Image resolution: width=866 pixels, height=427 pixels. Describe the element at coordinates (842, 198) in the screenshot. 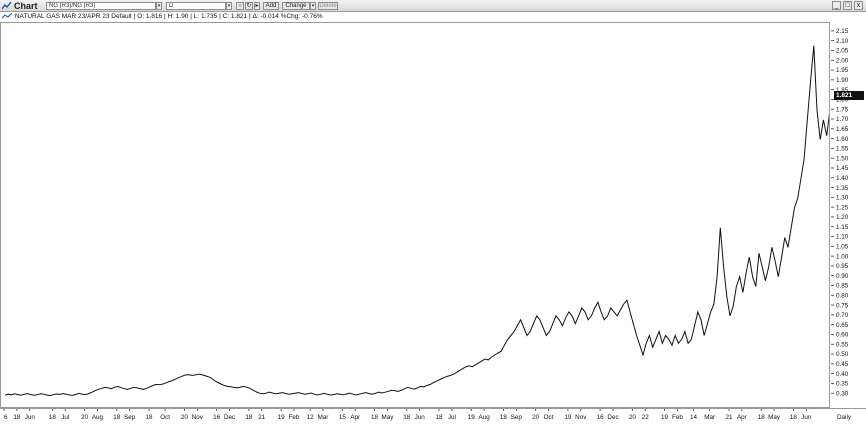

I see `y-tick-label: 1.30` at that location.